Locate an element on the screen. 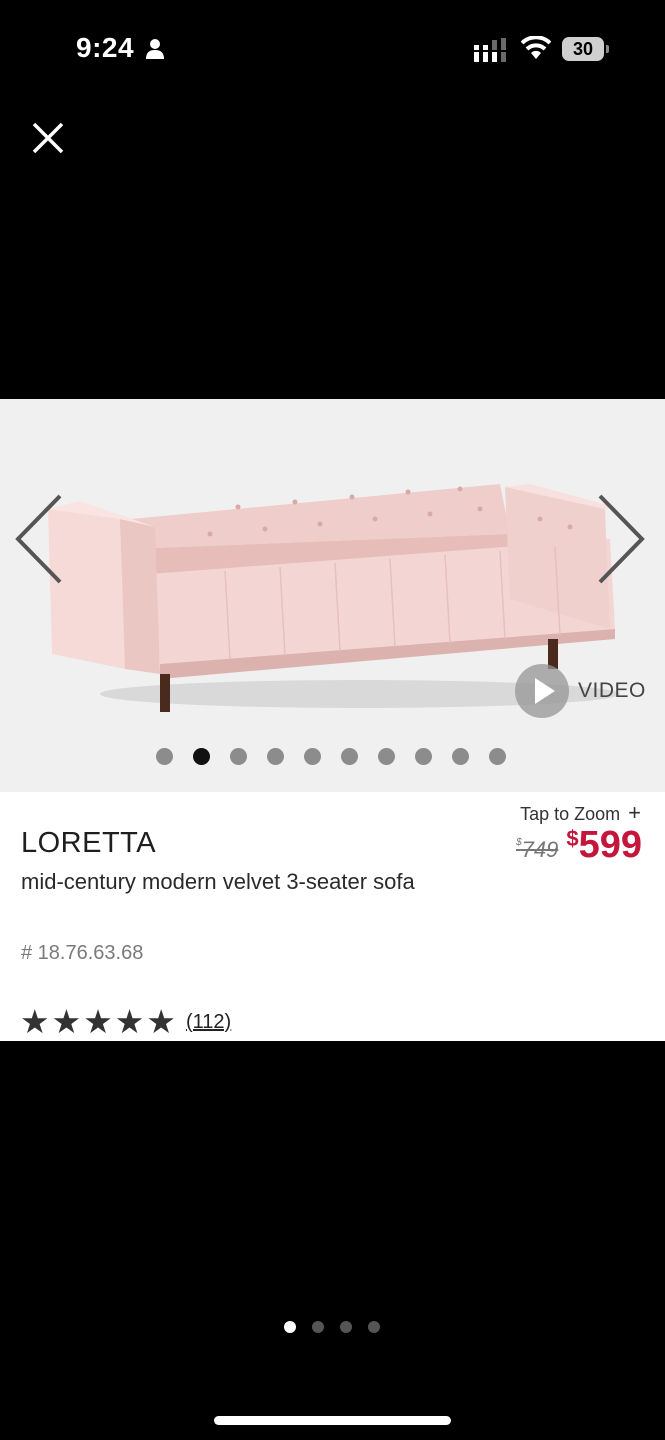 The image size is (665, 1440). play-icon is located at coordinates (542, 691).